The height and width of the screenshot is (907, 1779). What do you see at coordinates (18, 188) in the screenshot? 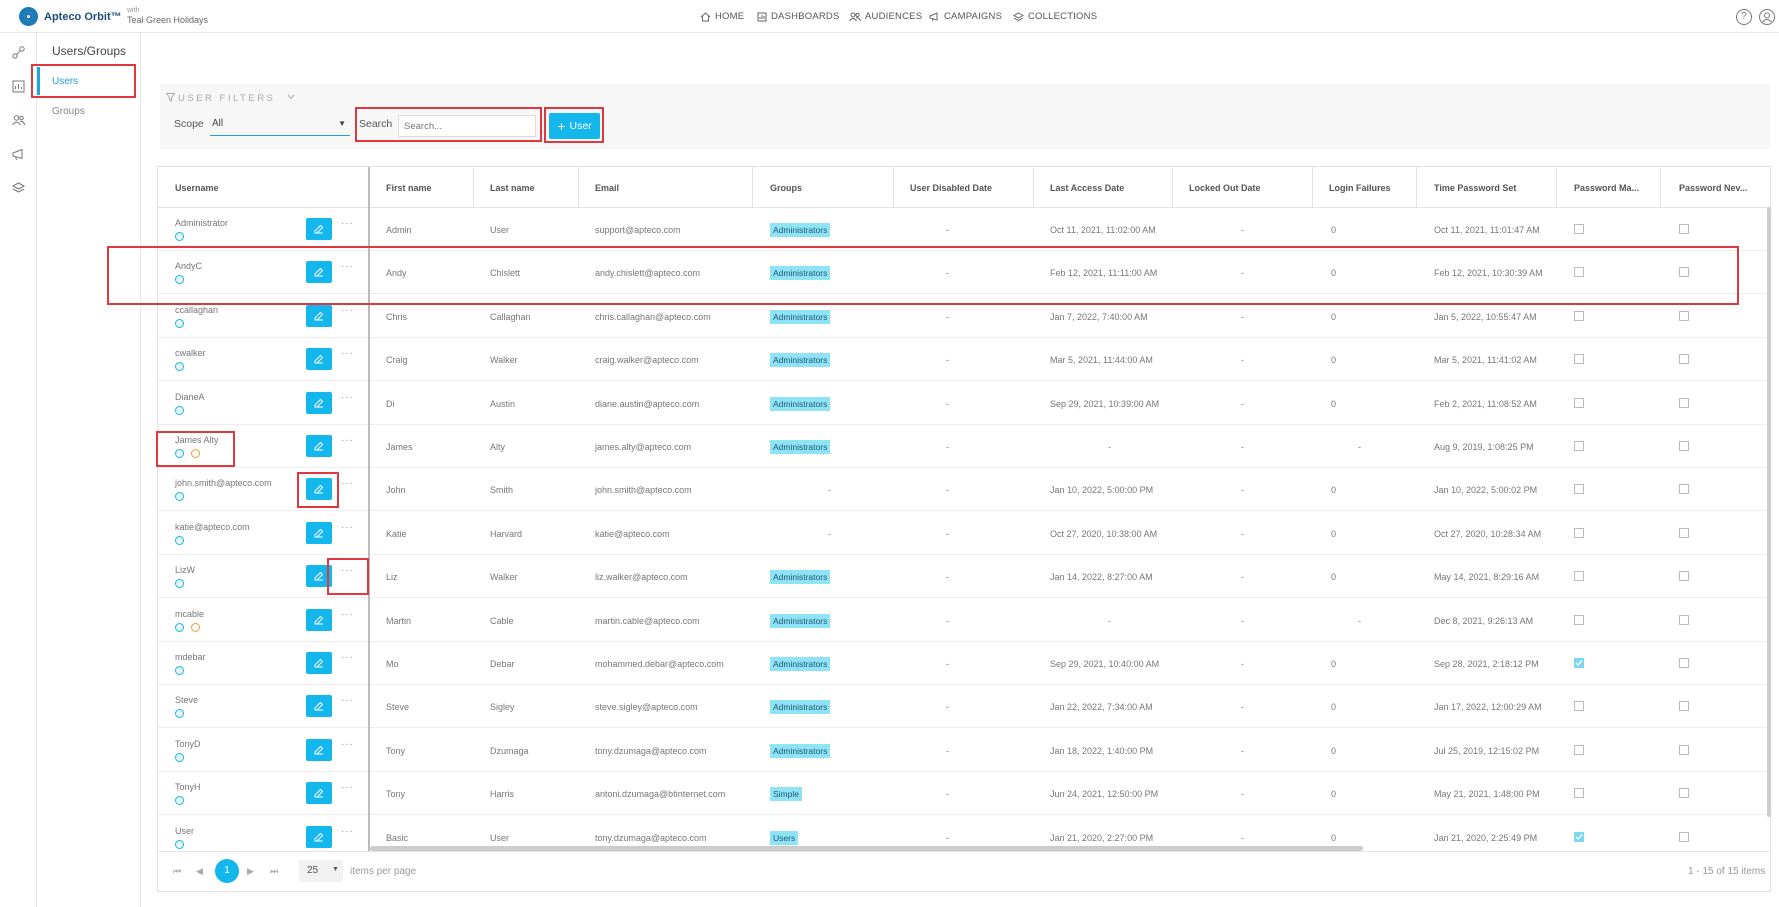
I see `layers-icon` at bounding box center [18, 188].